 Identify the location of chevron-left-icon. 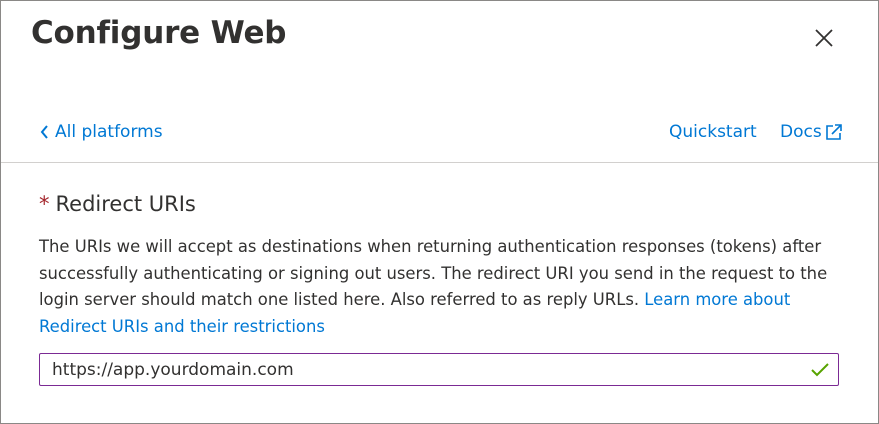
(44, 132).